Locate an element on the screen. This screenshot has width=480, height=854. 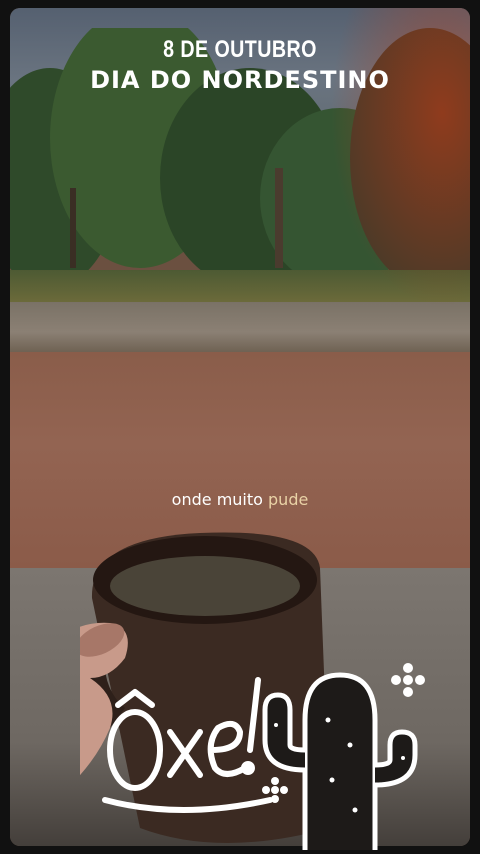
flower-icon is located at coordinates (408, 680).